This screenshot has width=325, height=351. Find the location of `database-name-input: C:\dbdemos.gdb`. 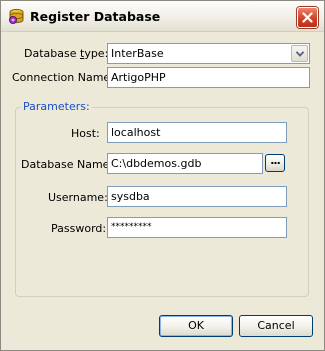

database-name-input: C:\dbdemos.gdb is located at coordinates (185, 163).